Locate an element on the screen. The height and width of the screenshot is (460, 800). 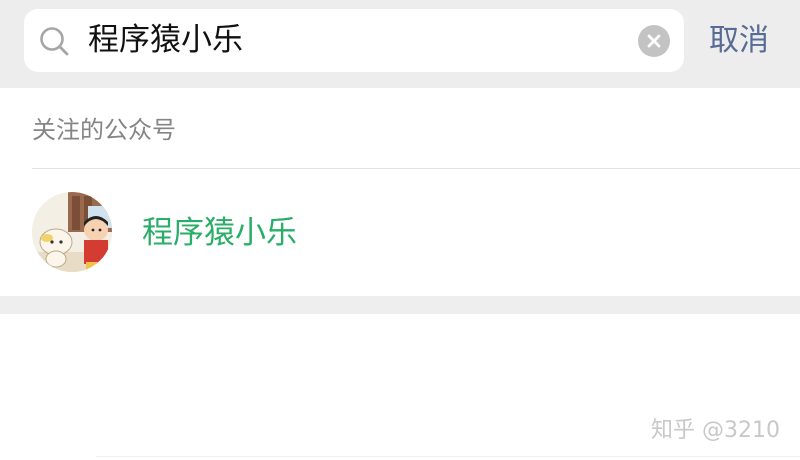
search-box: 程序猿小乐 is located at coordinates (354, 40).